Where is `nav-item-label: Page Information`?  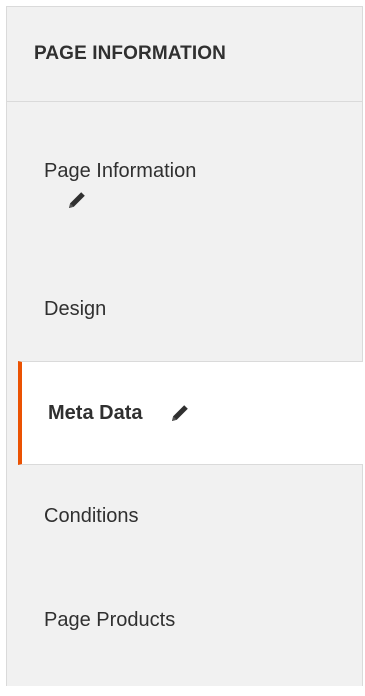 nav-item-label: Page Information is located at coordinates (120, 171).